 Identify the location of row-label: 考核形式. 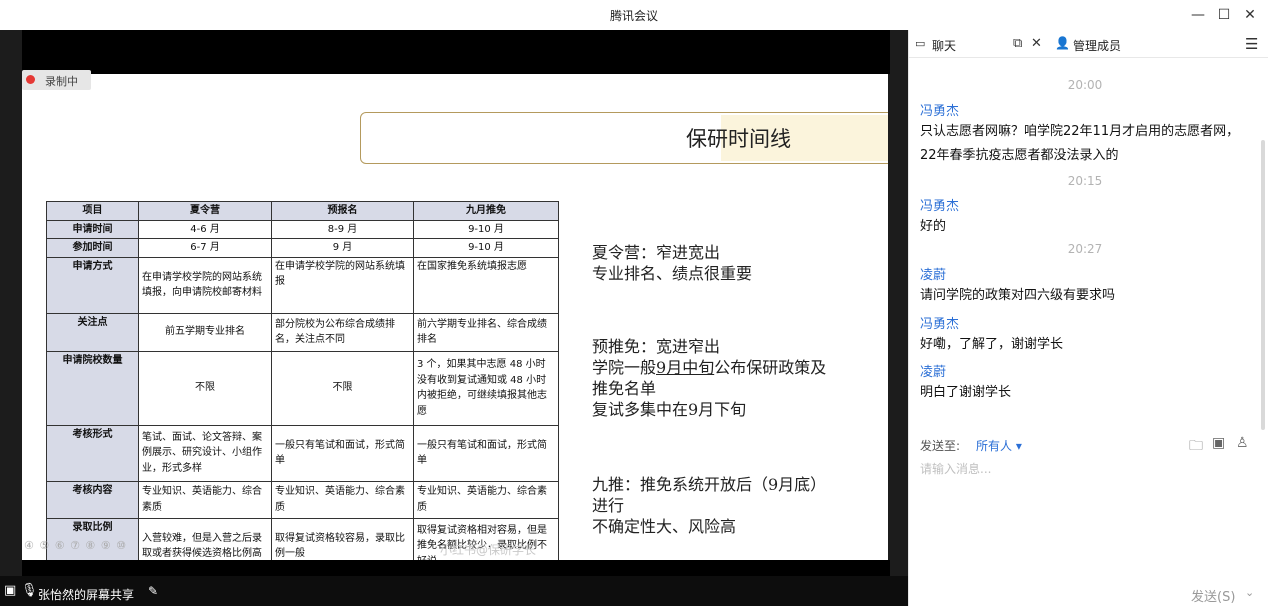
(92, 453).